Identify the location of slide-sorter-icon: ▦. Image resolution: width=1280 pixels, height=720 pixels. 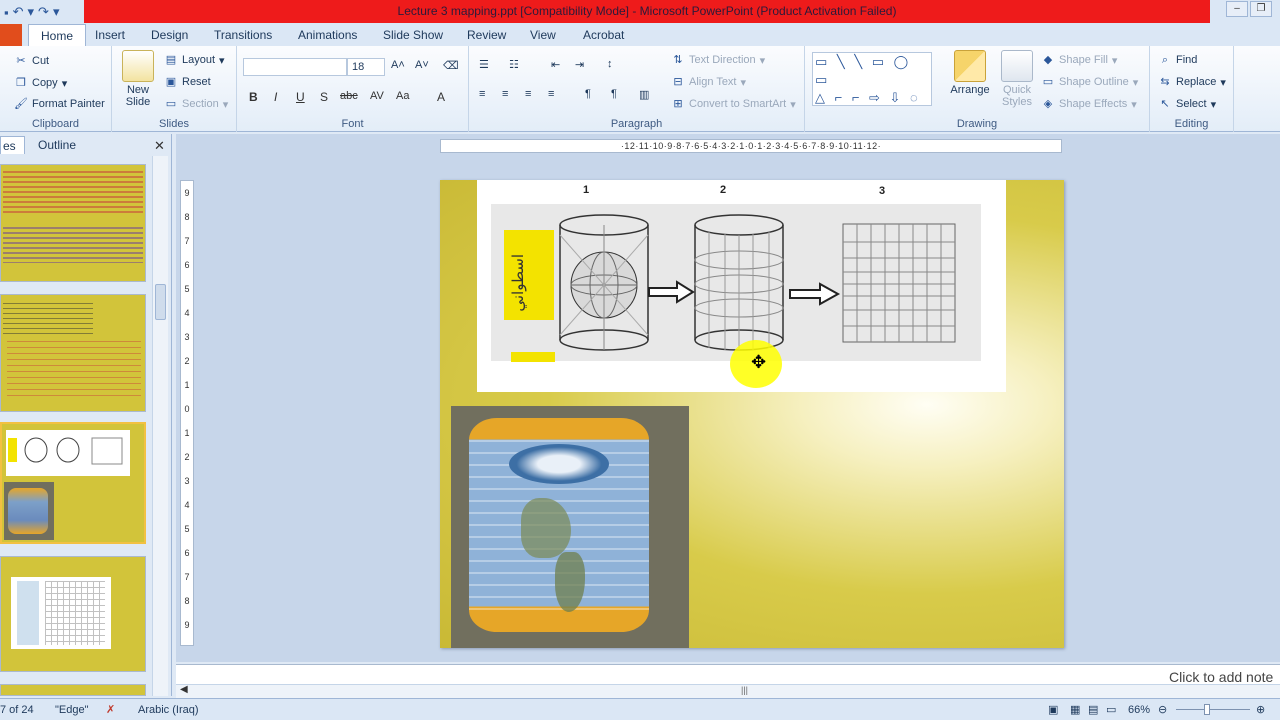
(1075, 709).